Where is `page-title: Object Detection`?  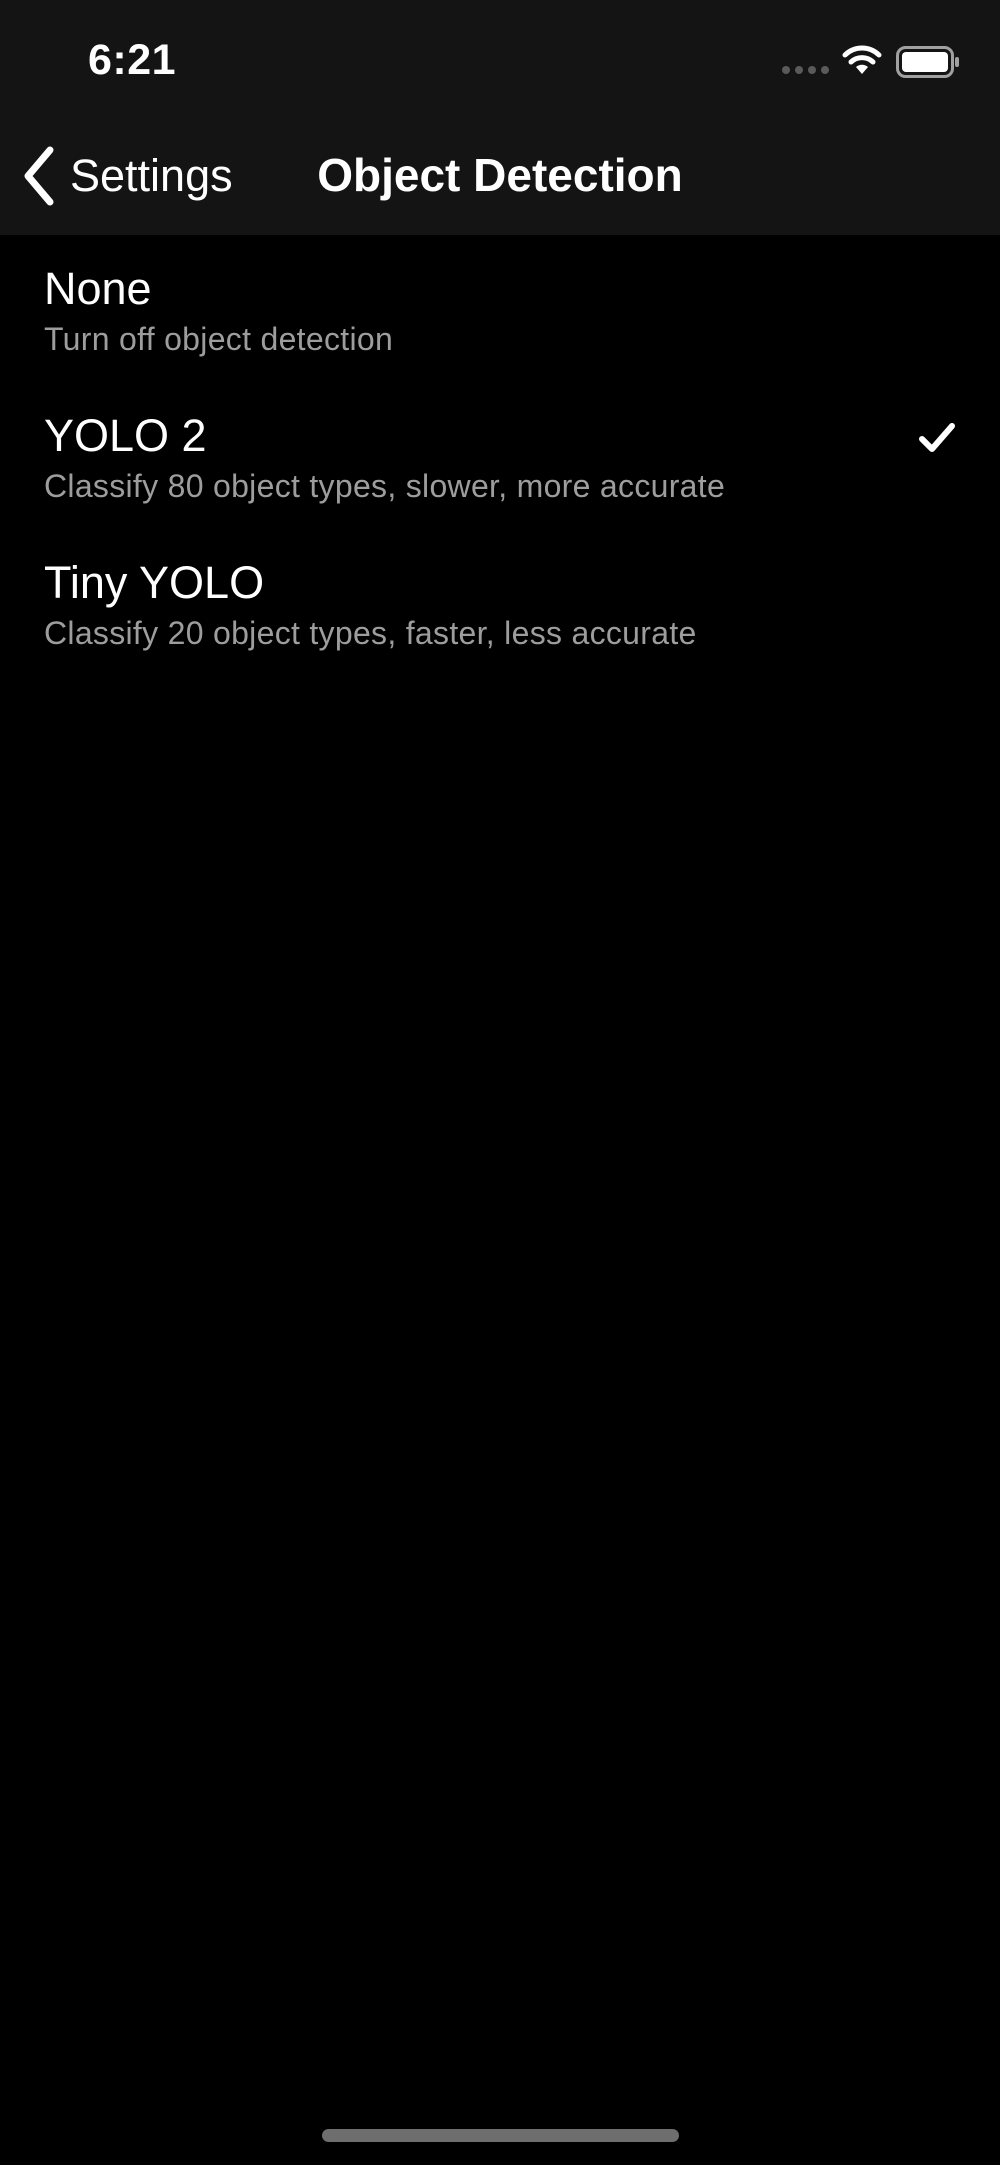
page-title: Object Detection is located at coordinates (500, 175).